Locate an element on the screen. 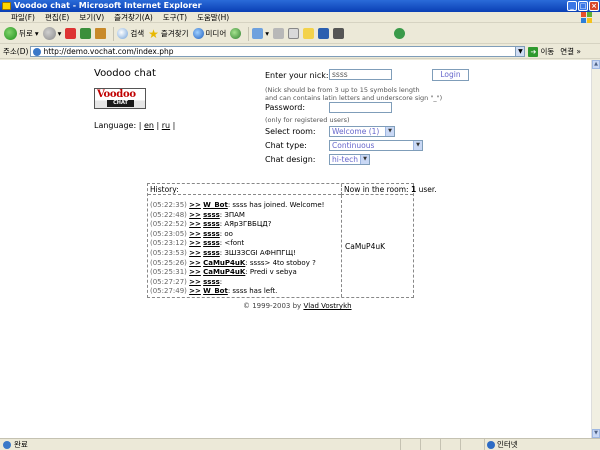 Image resolution: width=600 pixels, height=450 pixels. refresh-icon is located at coordinates (86, 33).